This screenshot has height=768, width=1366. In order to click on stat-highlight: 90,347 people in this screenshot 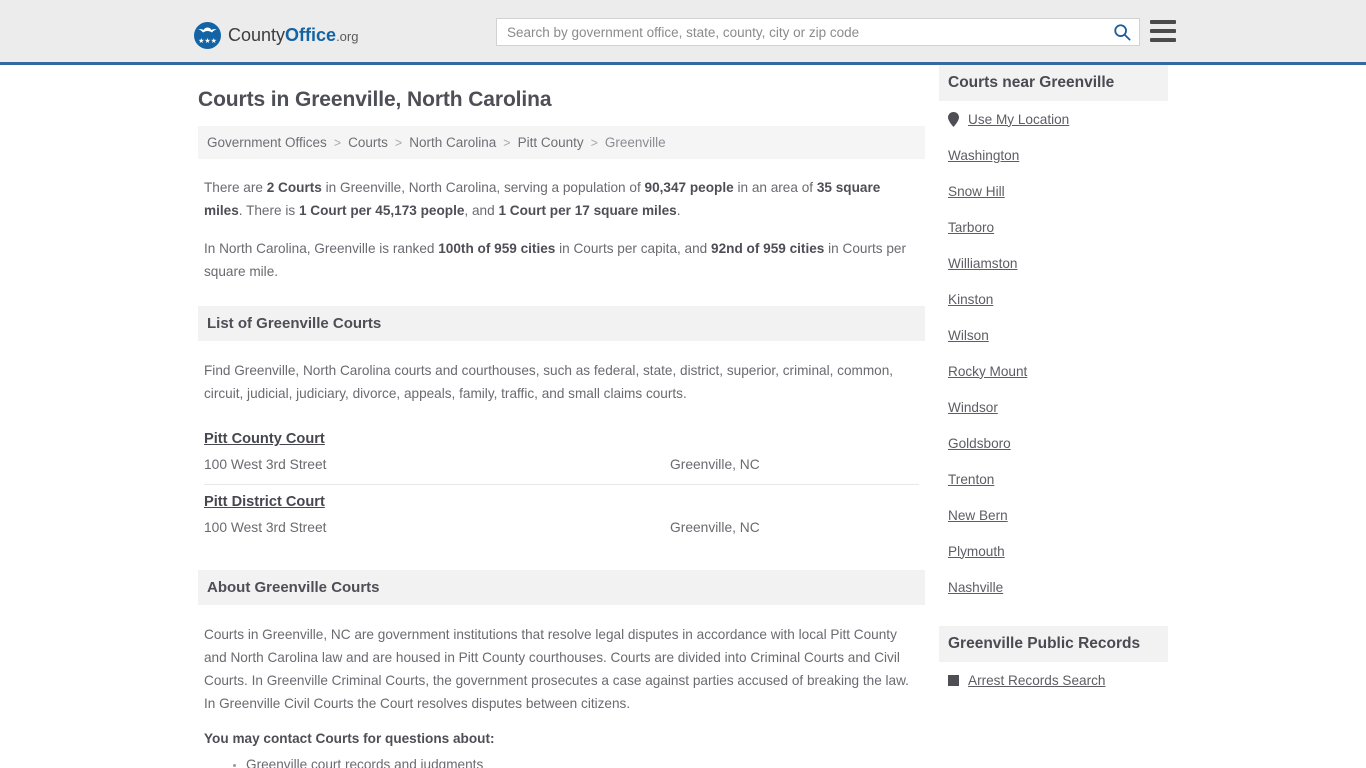, I will do `click(689, 187)`.